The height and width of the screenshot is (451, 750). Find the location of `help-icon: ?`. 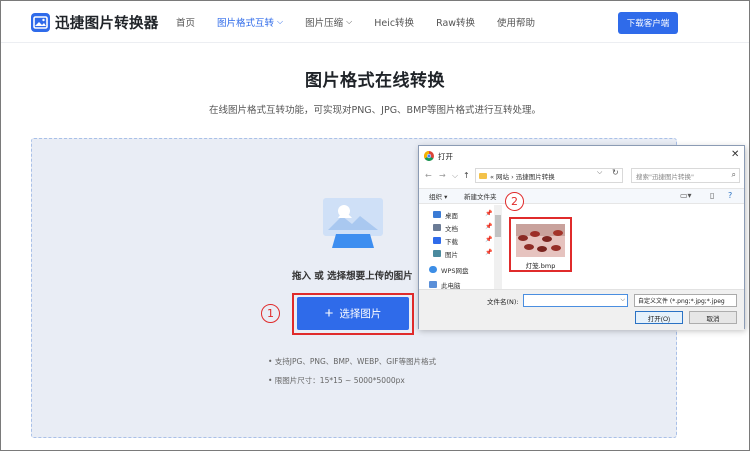

help-icon: ? is located at coordinates (730, 195).